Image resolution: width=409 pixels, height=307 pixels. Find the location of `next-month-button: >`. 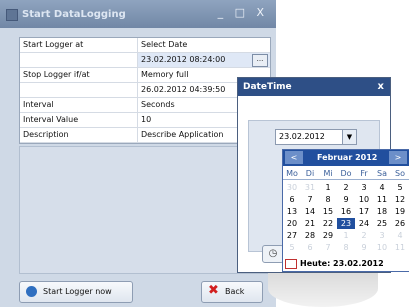

next-month-button: > is located at coordinates (398, 157).